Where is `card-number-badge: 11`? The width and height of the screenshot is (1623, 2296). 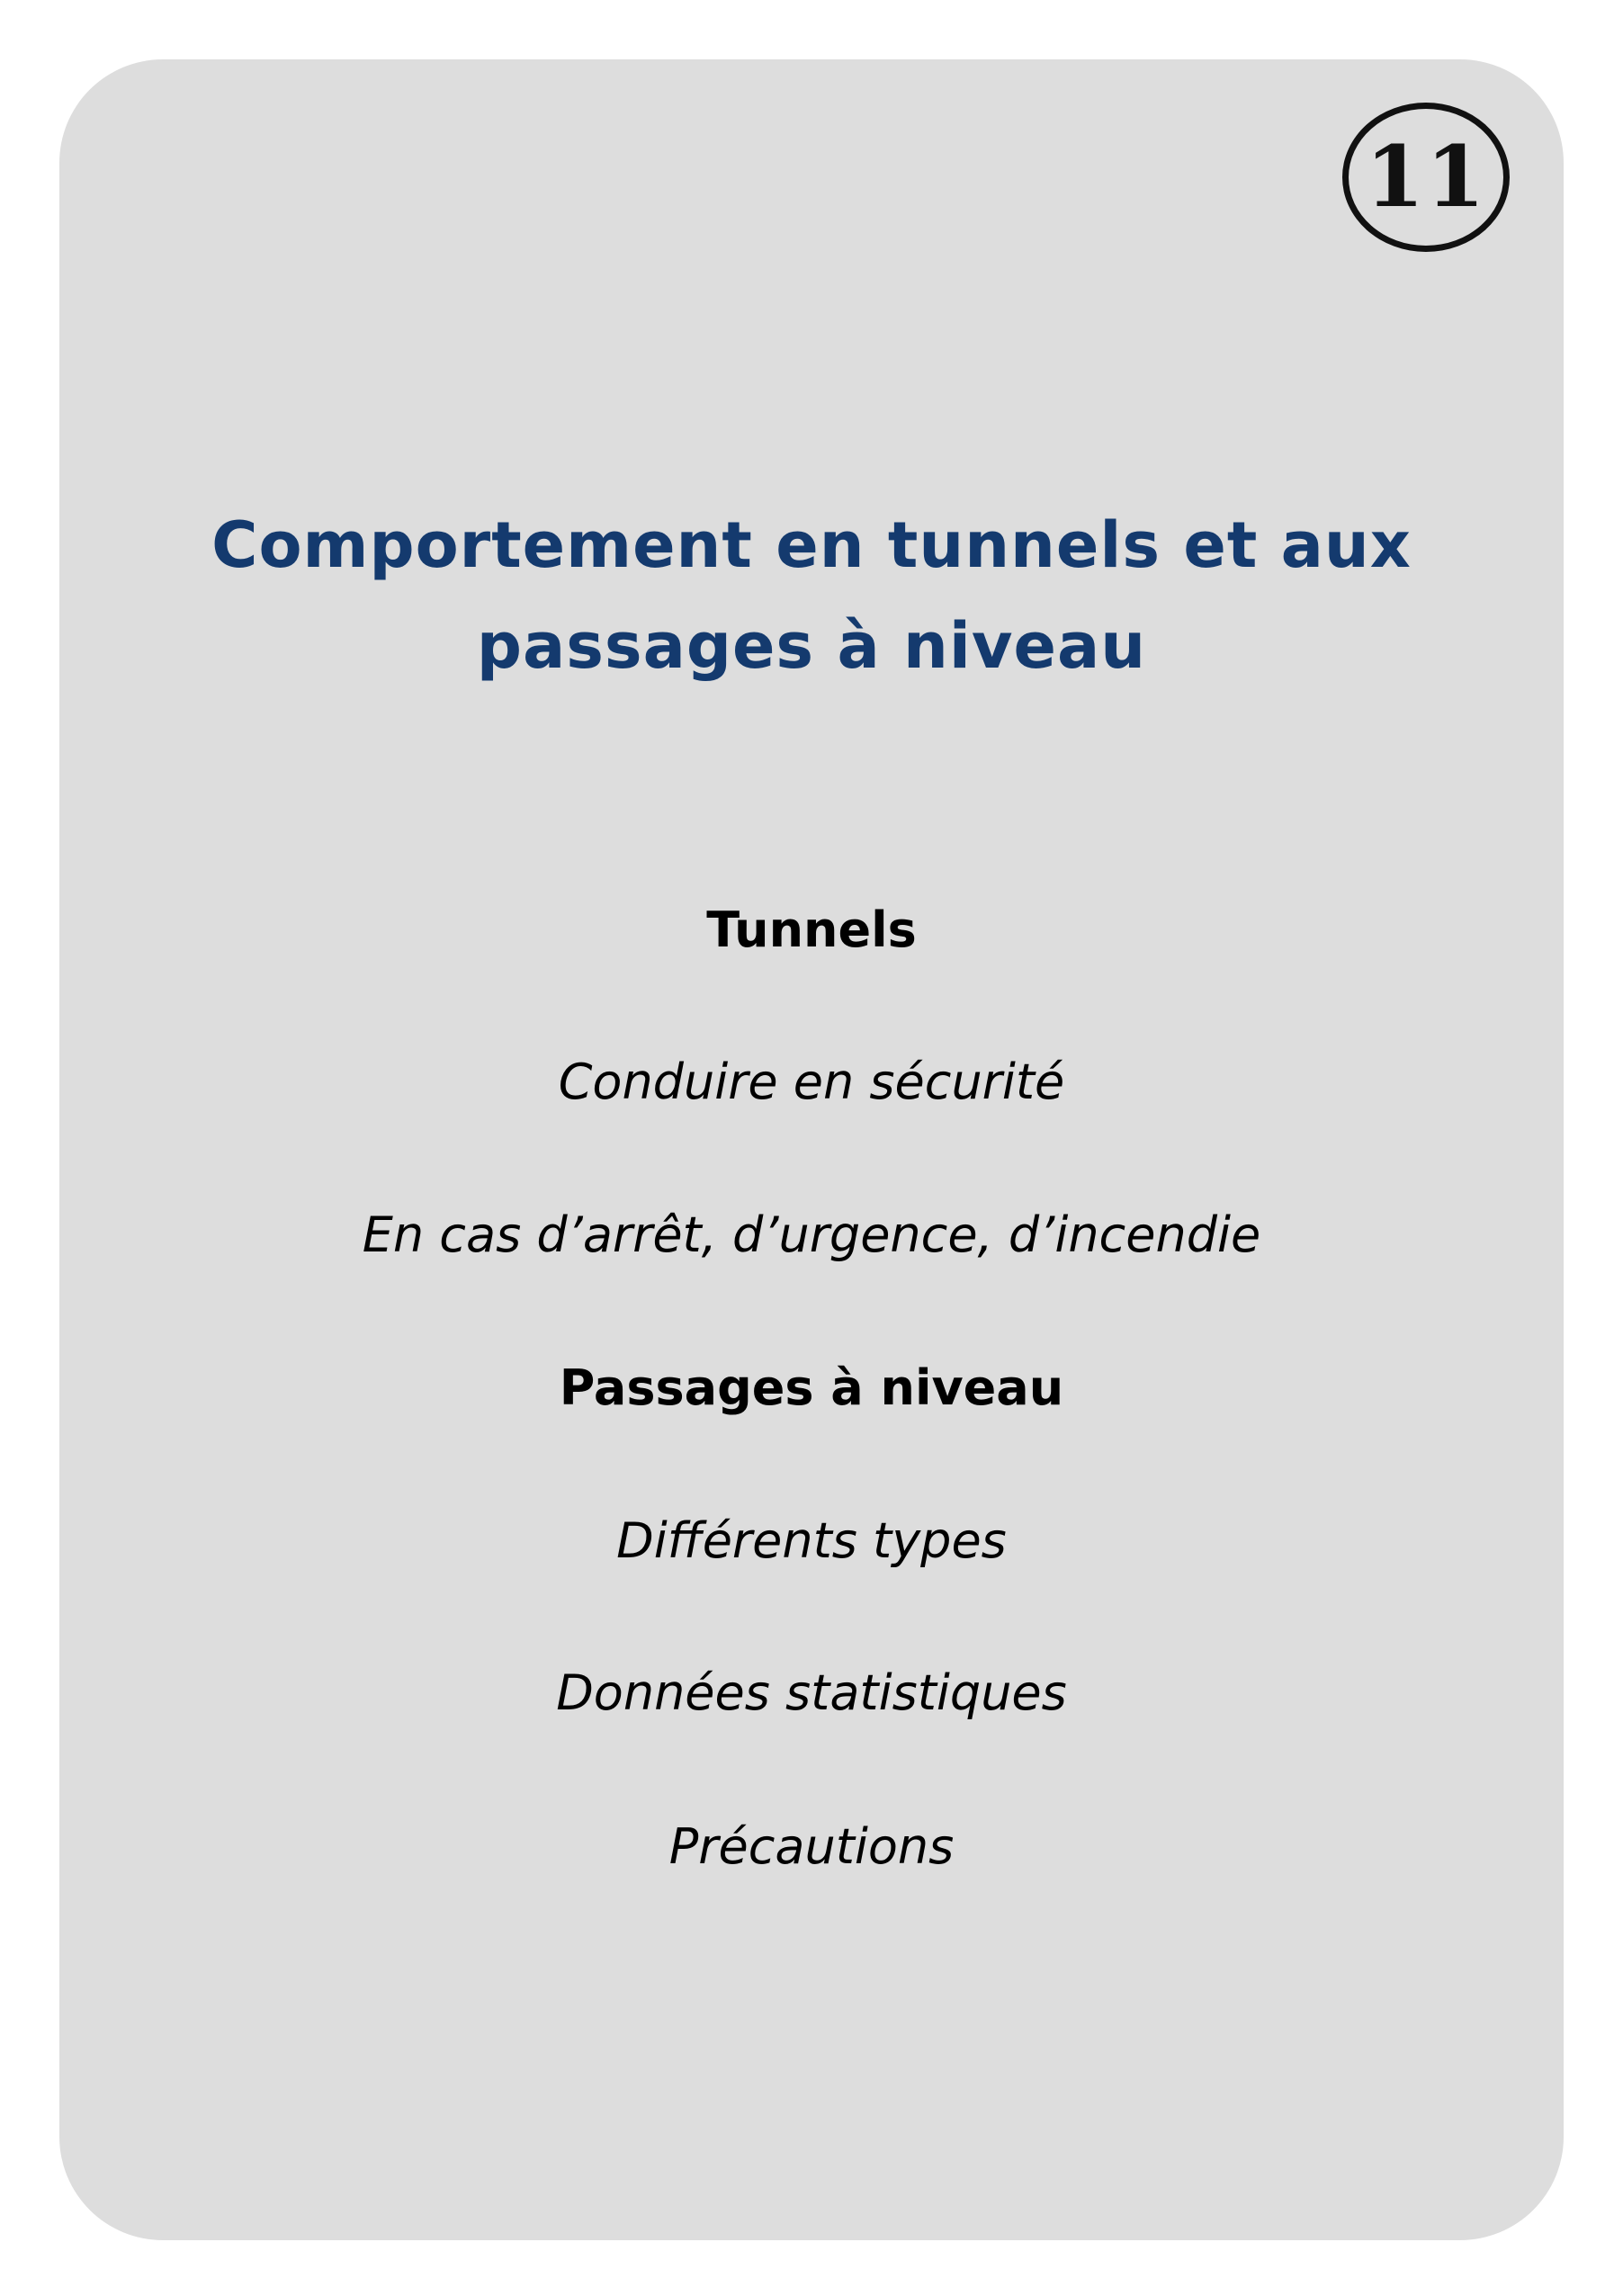
card-number-badge: 11 is located at coordinates (1426, 177).